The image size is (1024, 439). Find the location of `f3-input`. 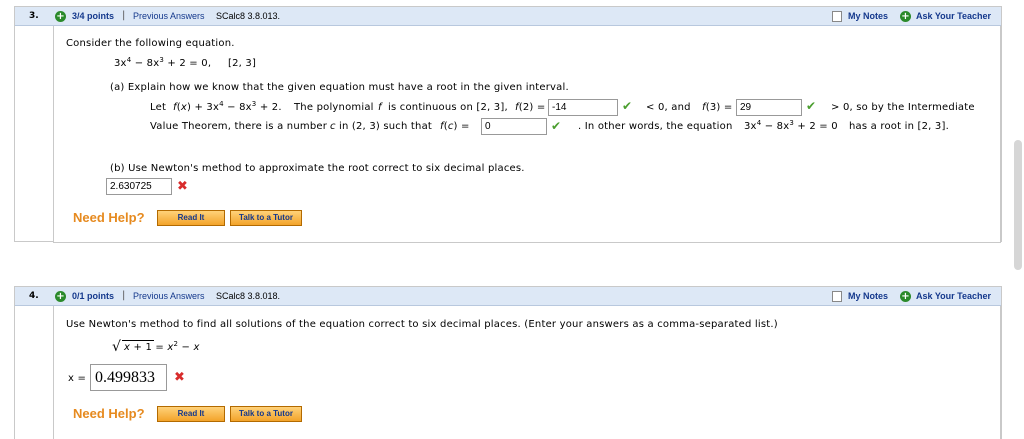

f3-input is located at coordinates (769, 107).